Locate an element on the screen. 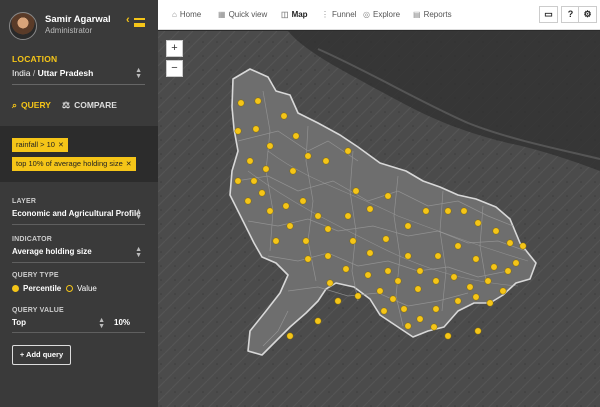 This screenshot has width=600, height=407. nav-explore: ◎ Explore is located at coordinates (381, 14).